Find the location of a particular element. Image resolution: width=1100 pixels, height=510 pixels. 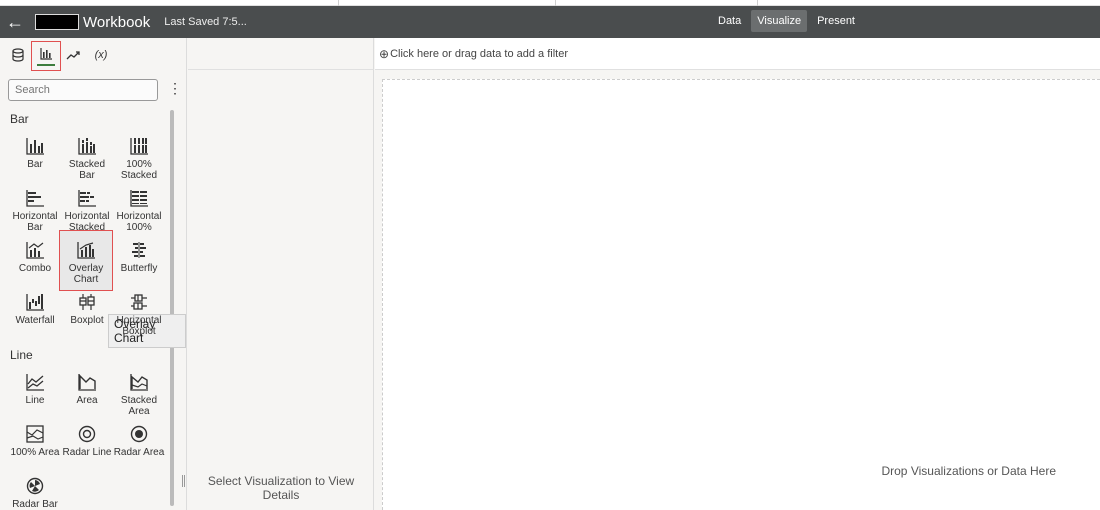

viz-100-stacked: 100% Stacked is located at coordinates (139, 158).